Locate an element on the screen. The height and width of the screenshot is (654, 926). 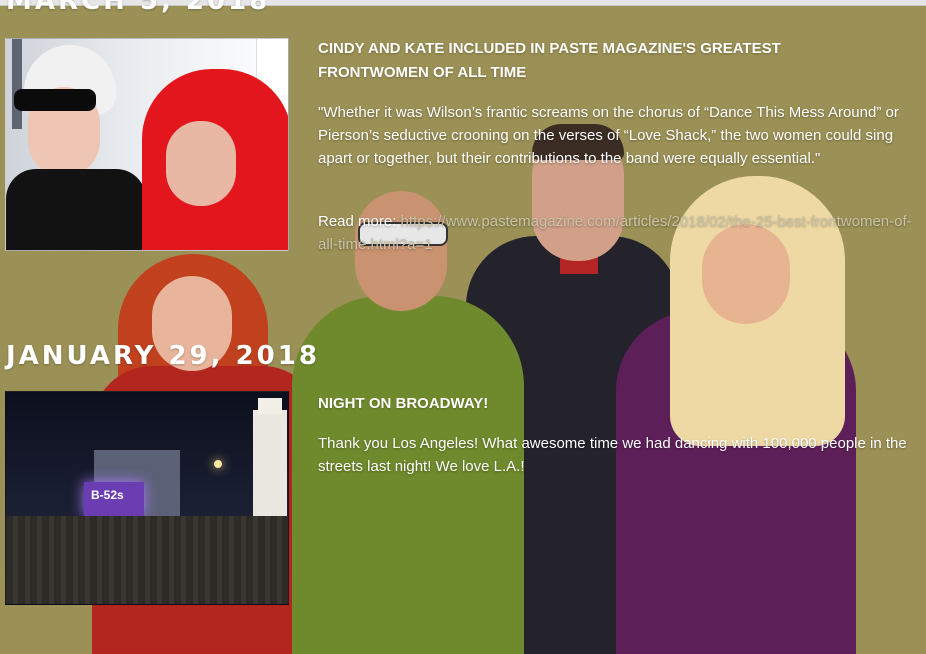
thumb-sunglasses is located at coordinates (55, 100).